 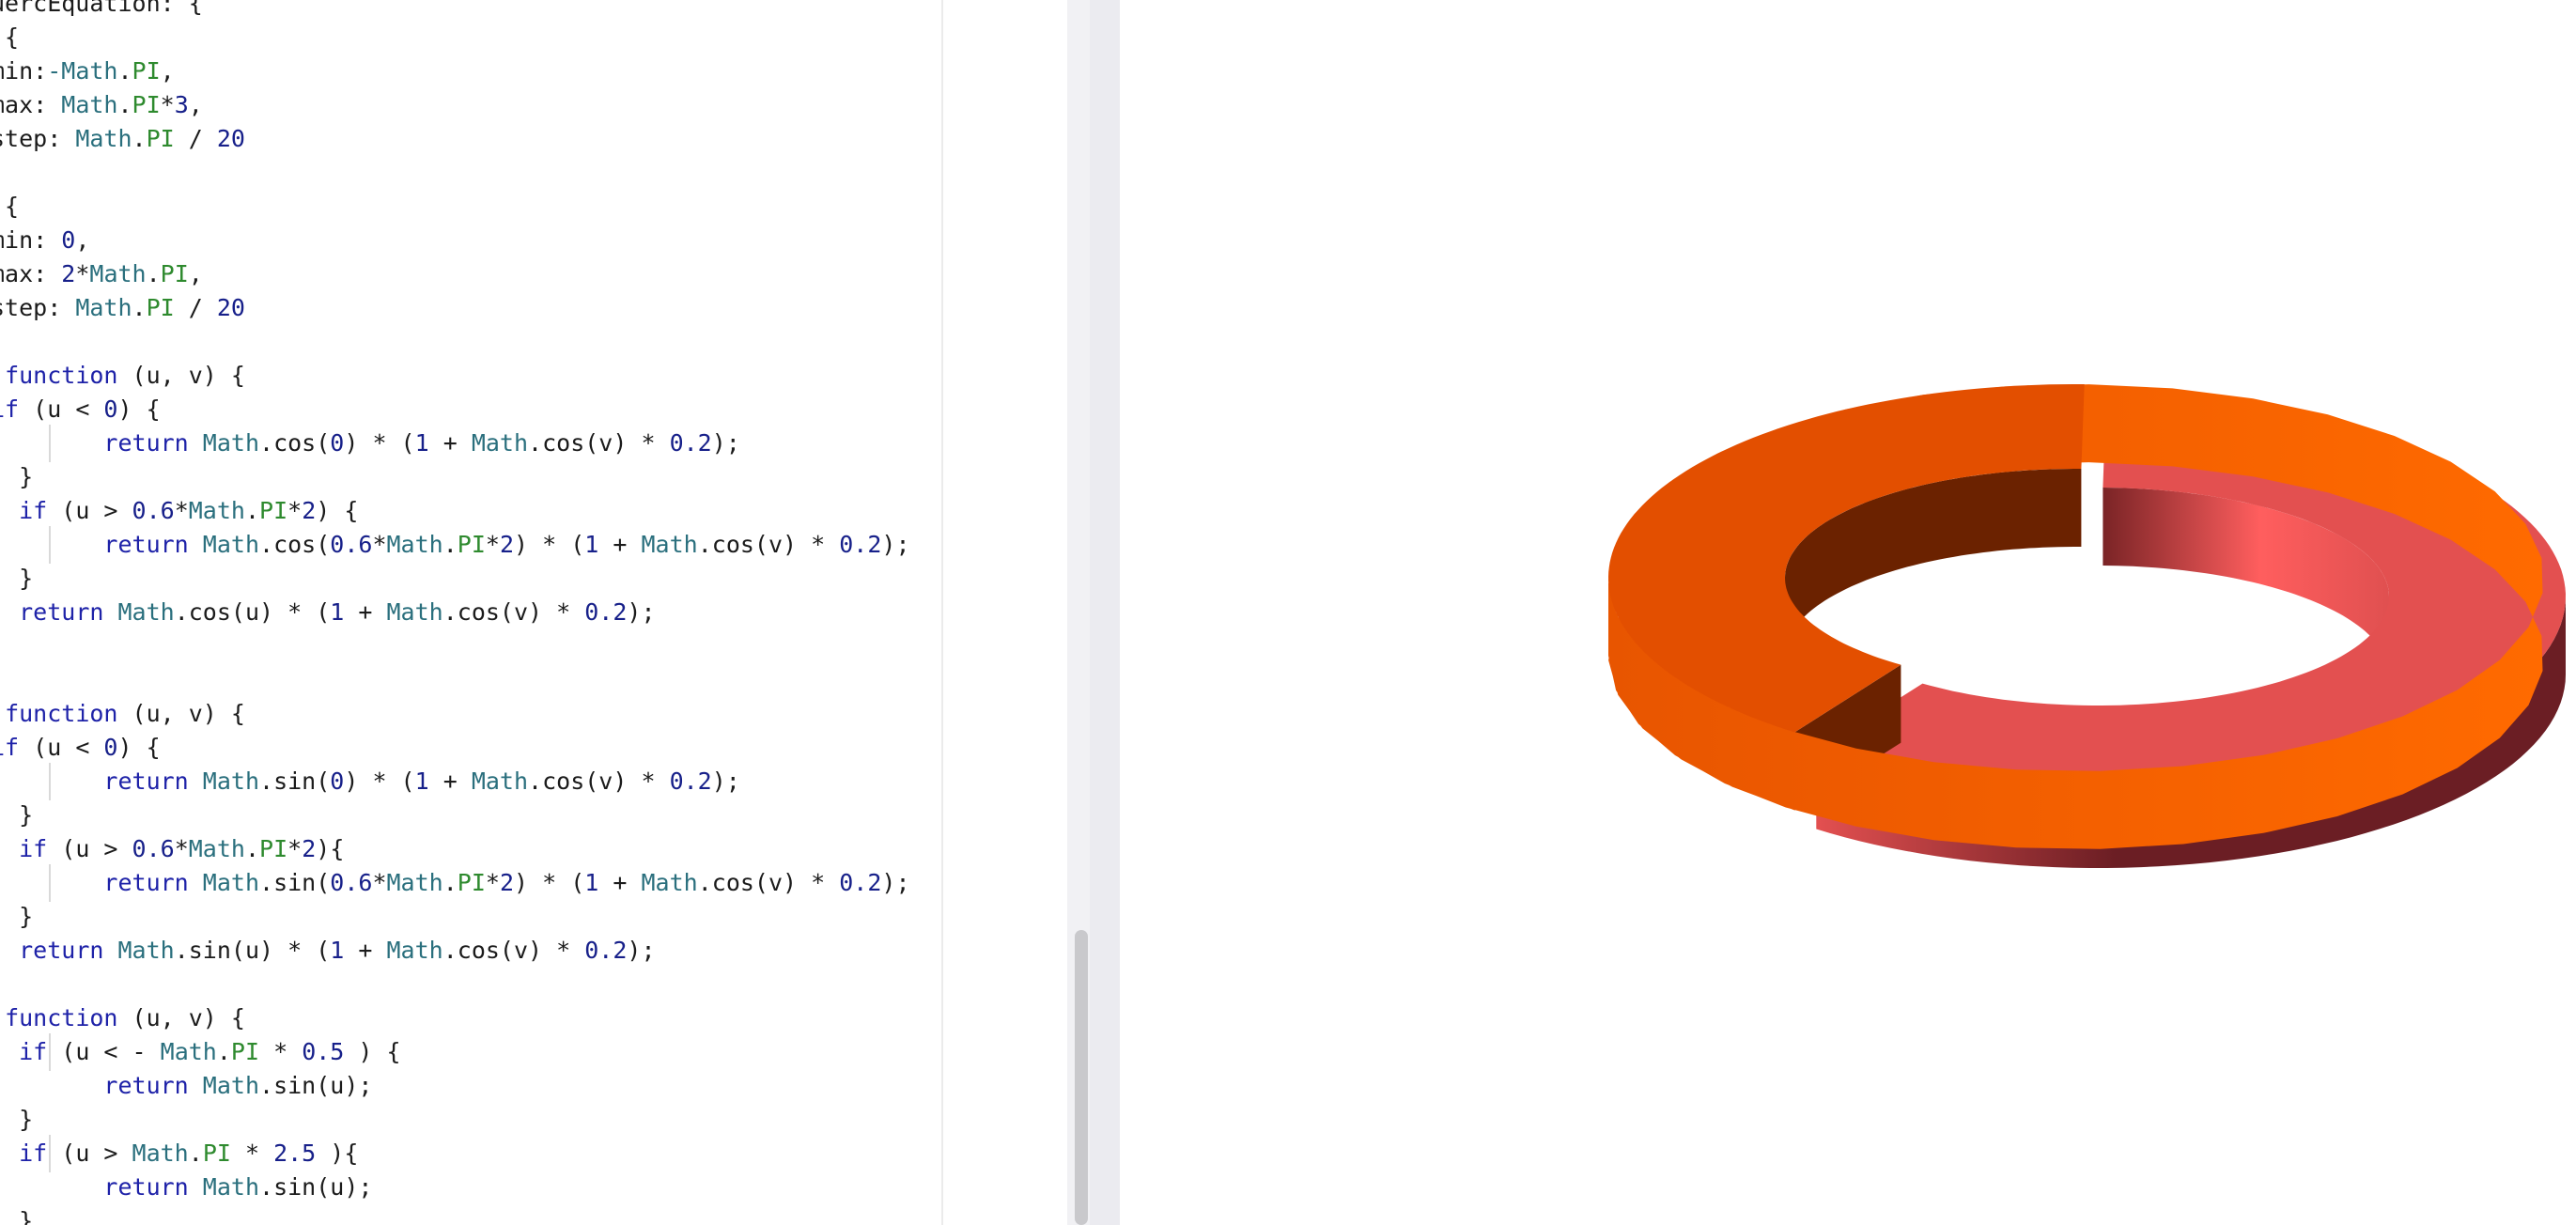 What do you see at coordinates (181, 376) in the screenshot?
I see `code-token: (u, v) {` at bounding box center [181, 376].